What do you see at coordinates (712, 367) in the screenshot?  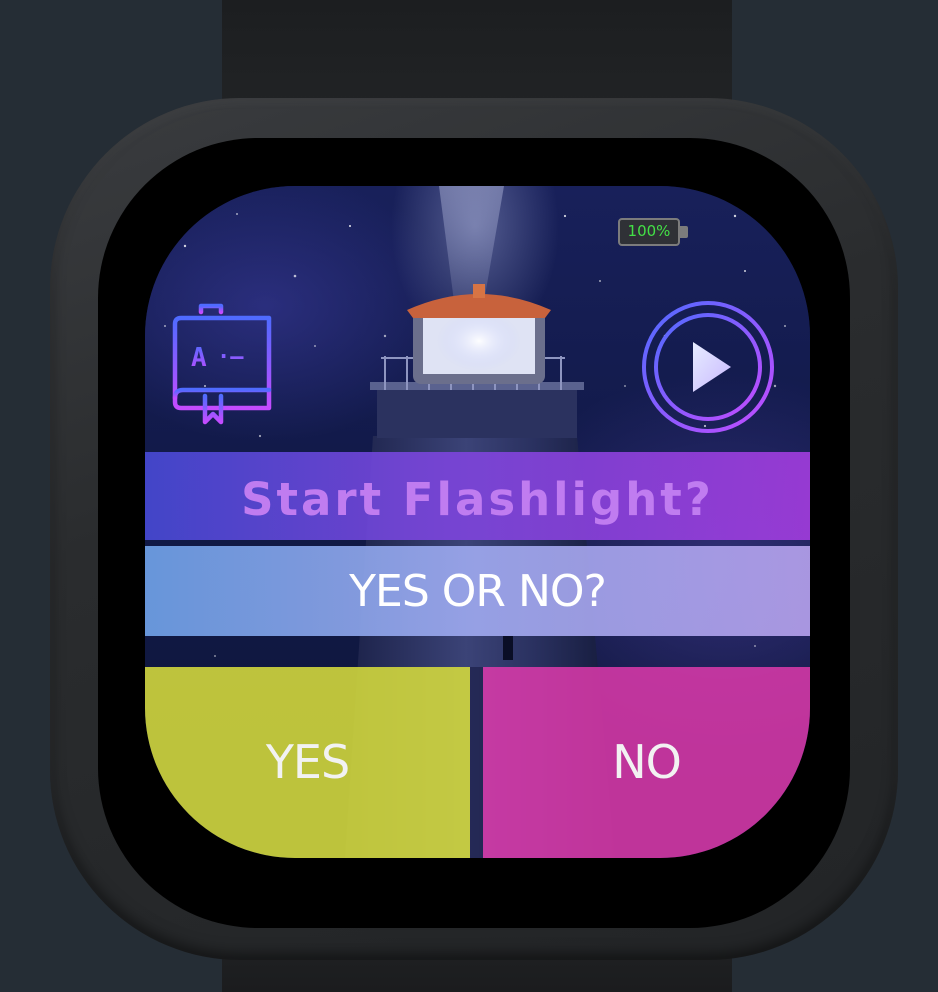 I see `play-icon` at bounding box center [712, 367].